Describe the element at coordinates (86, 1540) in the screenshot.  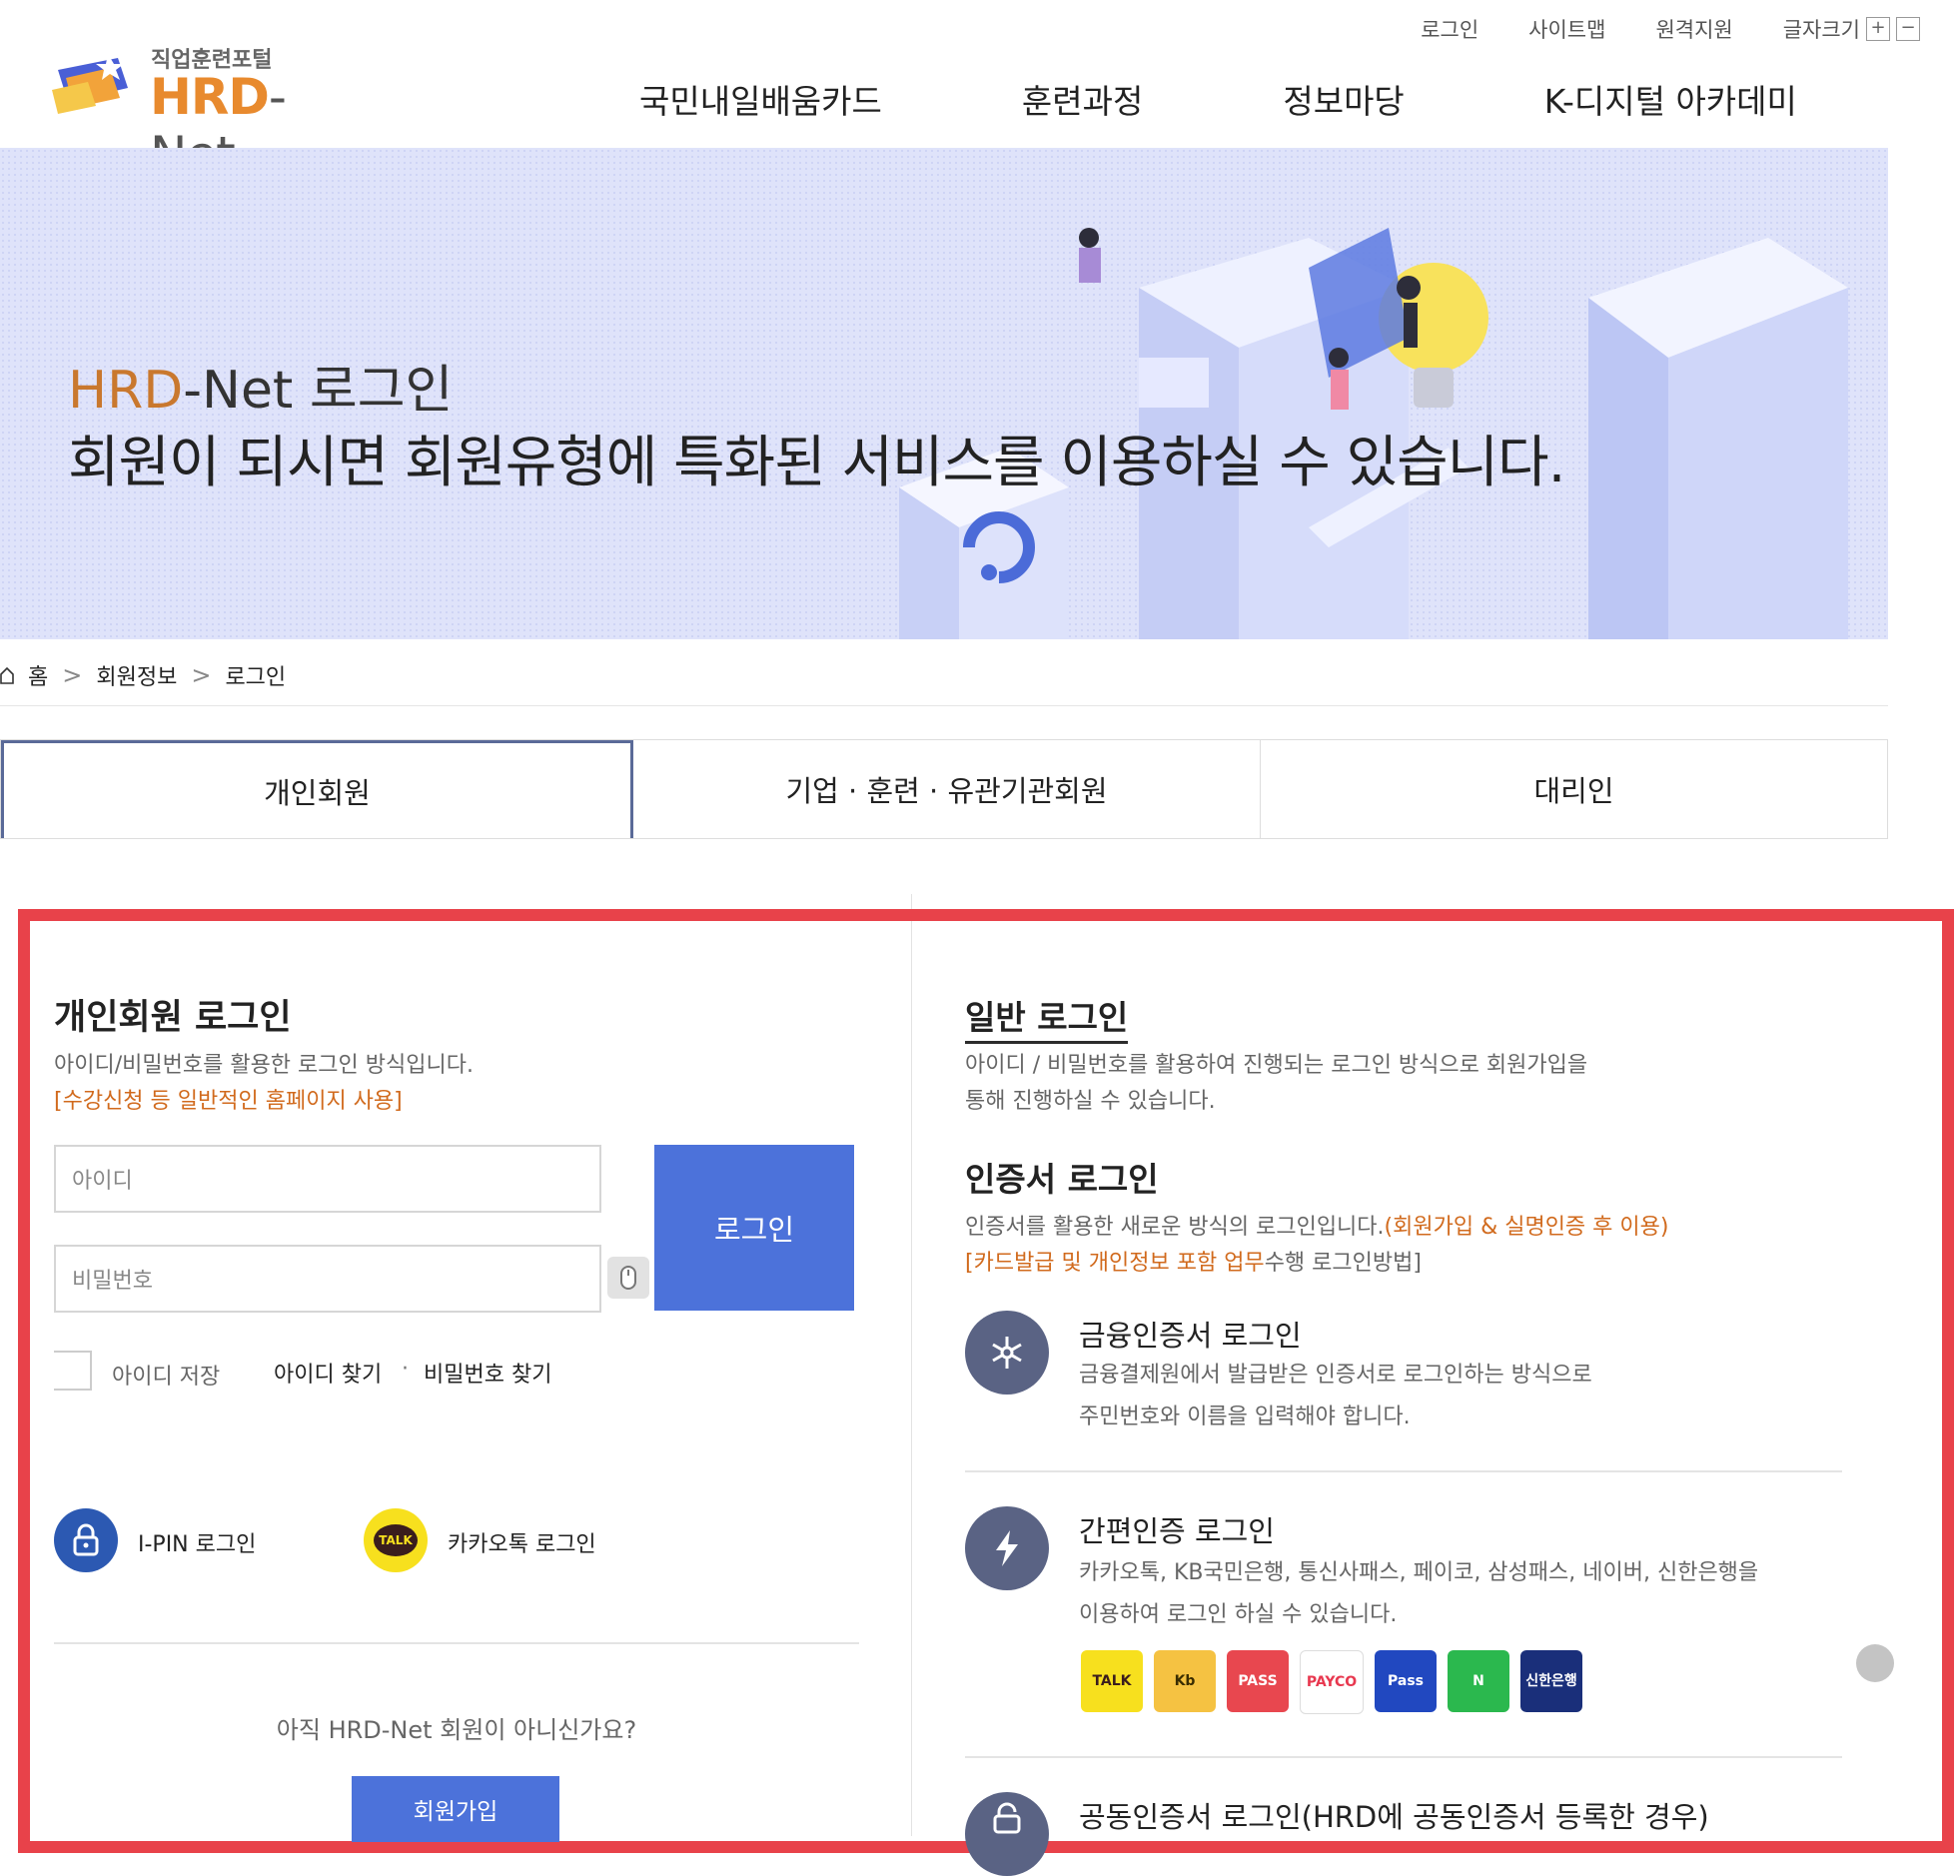
I see `lock-icon` at that location.